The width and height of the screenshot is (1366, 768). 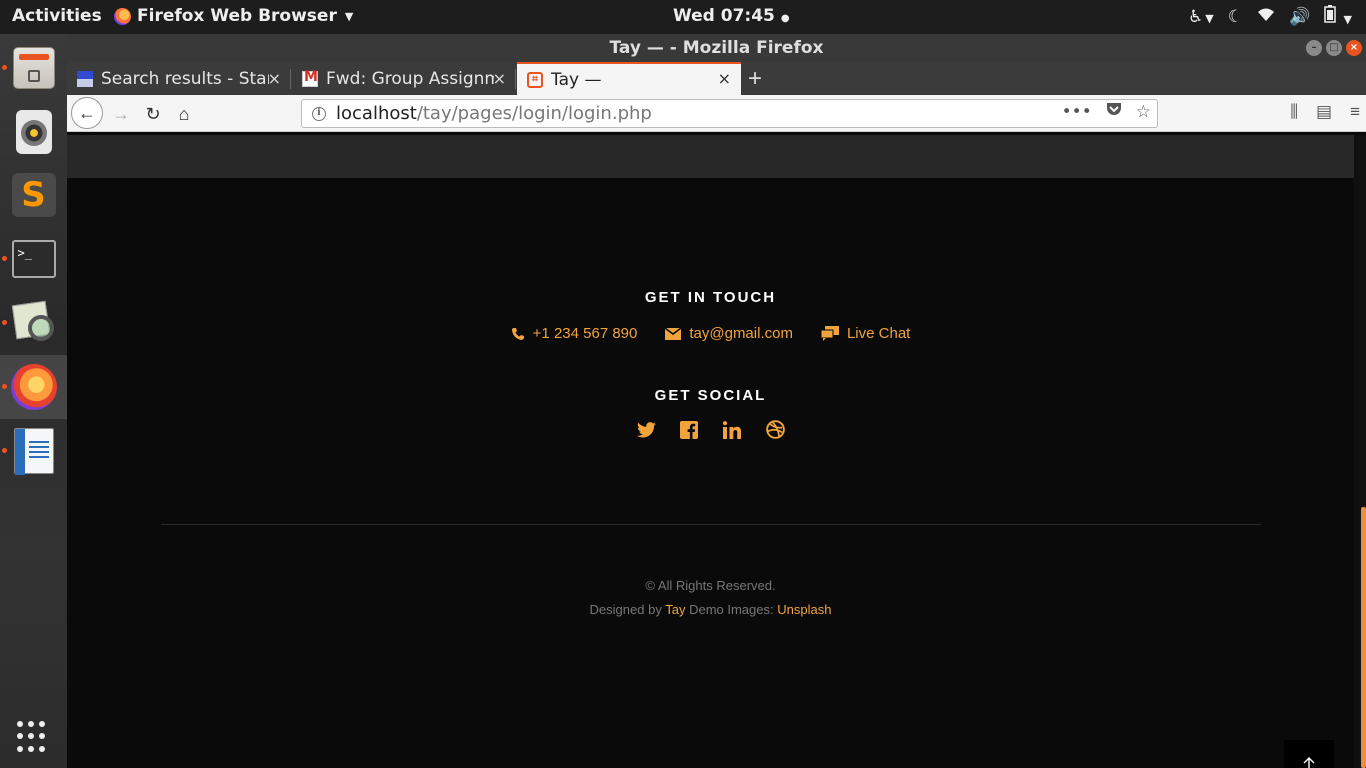 I want to click on dock-files, so click(x=33, y=68).